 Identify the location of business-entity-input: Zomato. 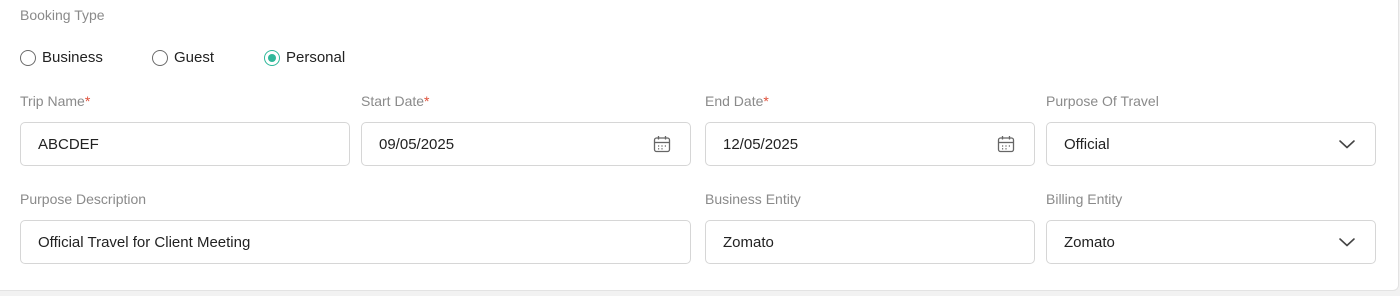
(870, 242).